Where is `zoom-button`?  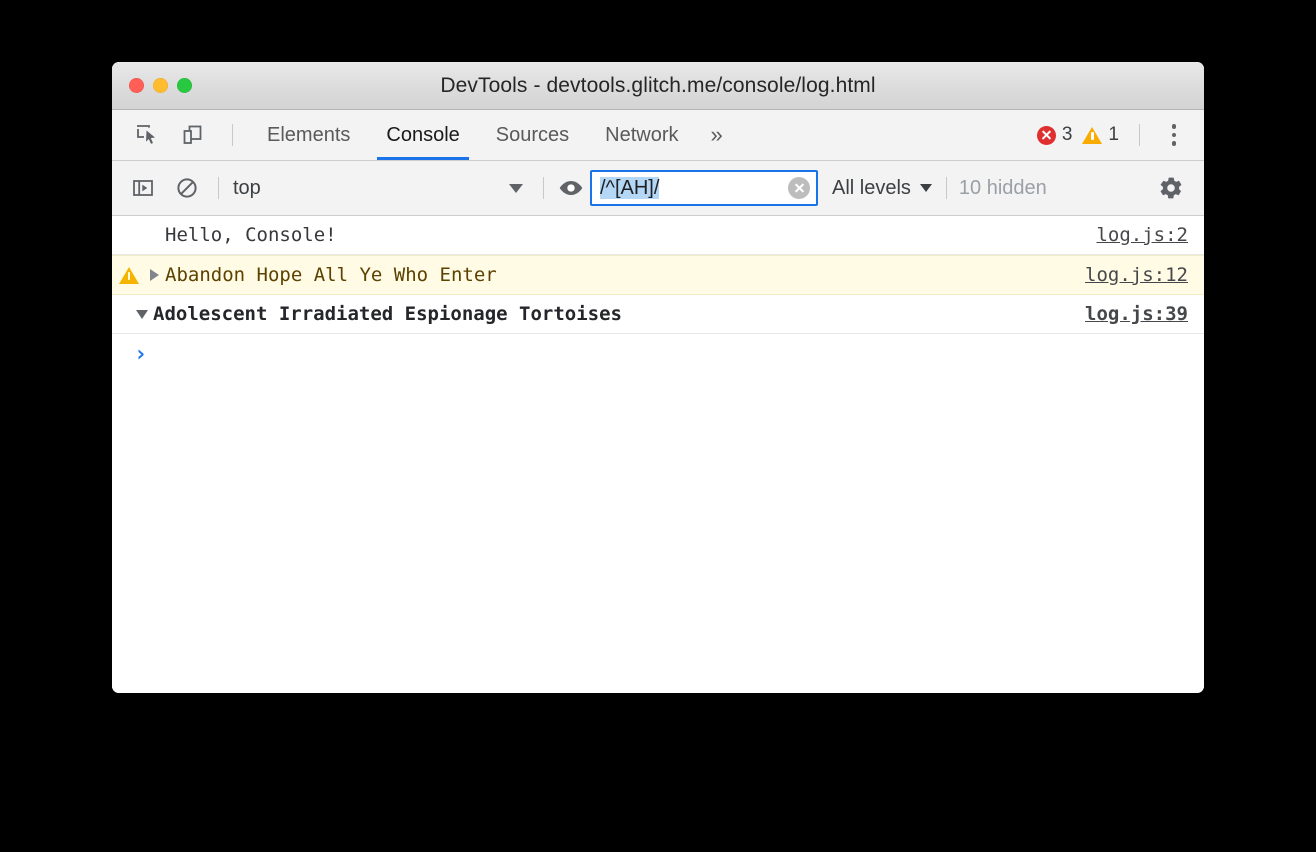
zoom-button is located at coordinates (184, 85).